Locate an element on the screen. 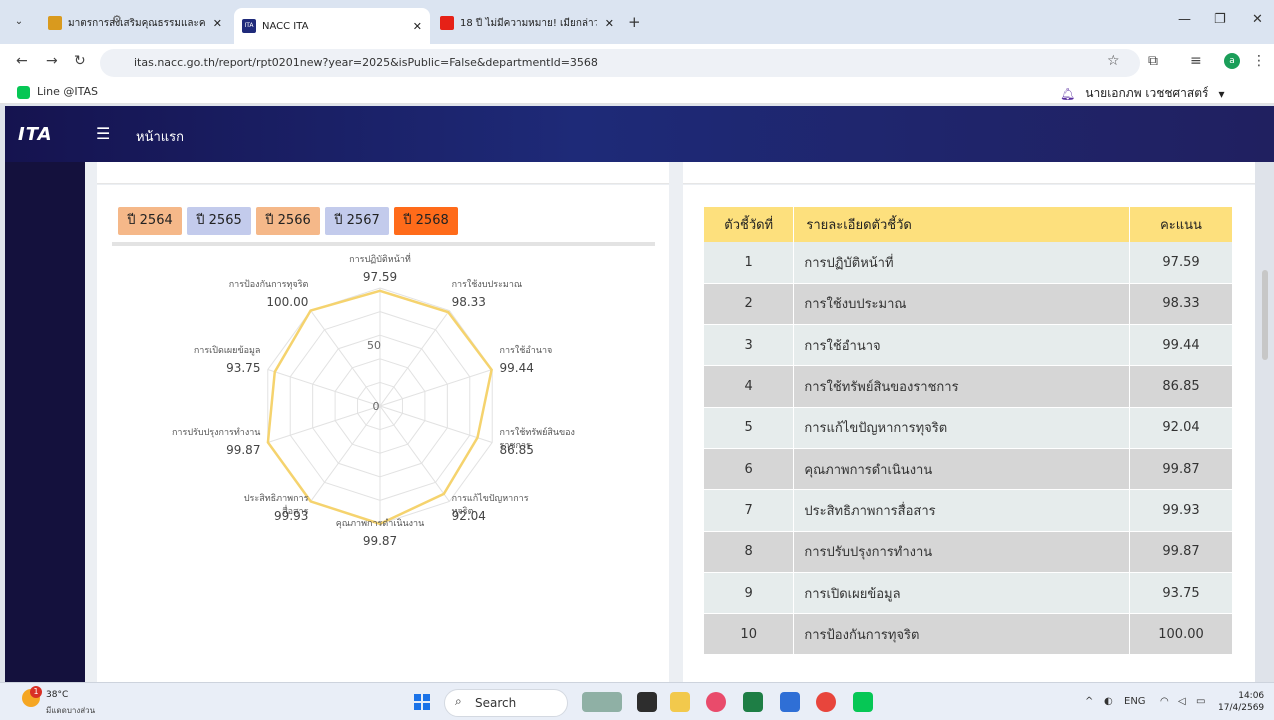 The width and height of the screenshot is (1274, 720). reload-icon: ↻ is located at coordinates (80, 61).